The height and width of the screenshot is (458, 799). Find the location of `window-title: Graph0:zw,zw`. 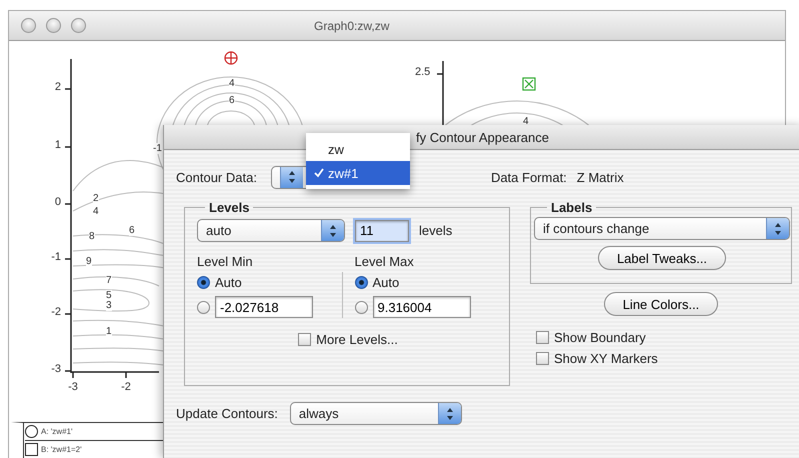

window-title: Graph0:zw,zw is located at coordinates (352, 25).